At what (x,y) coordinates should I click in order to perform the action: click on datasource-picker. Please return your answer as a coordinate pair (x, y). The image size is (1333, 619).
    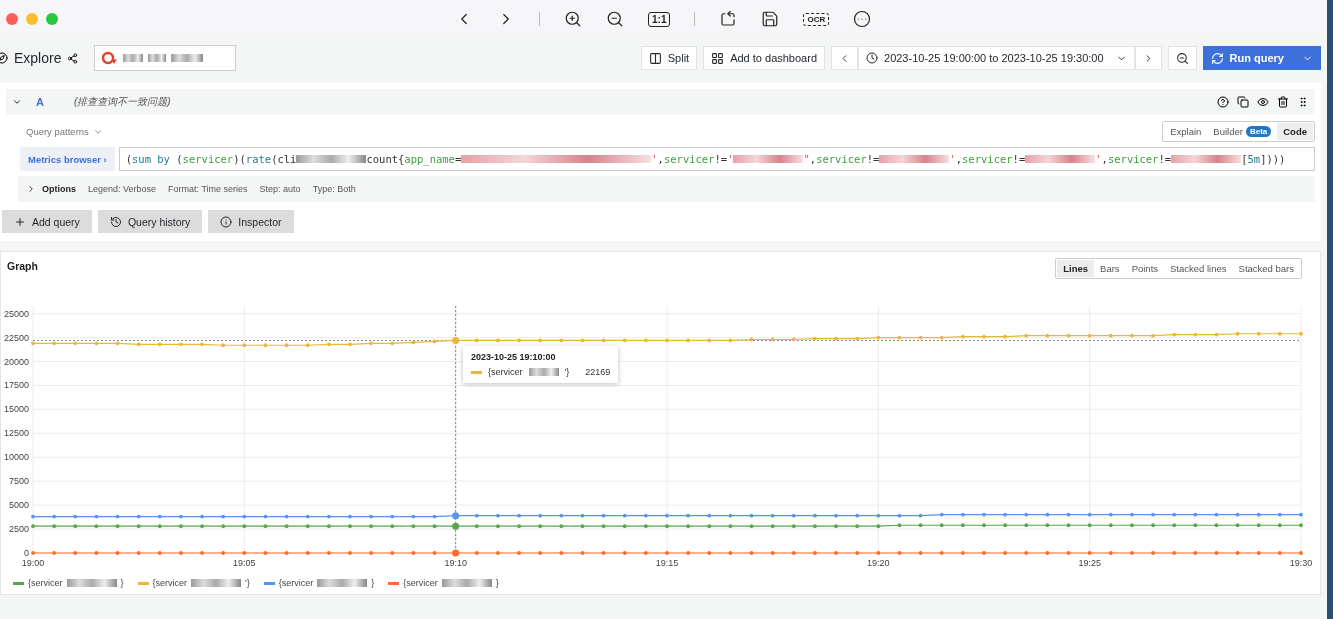
    Looking at the image, I should click on (165, 58).